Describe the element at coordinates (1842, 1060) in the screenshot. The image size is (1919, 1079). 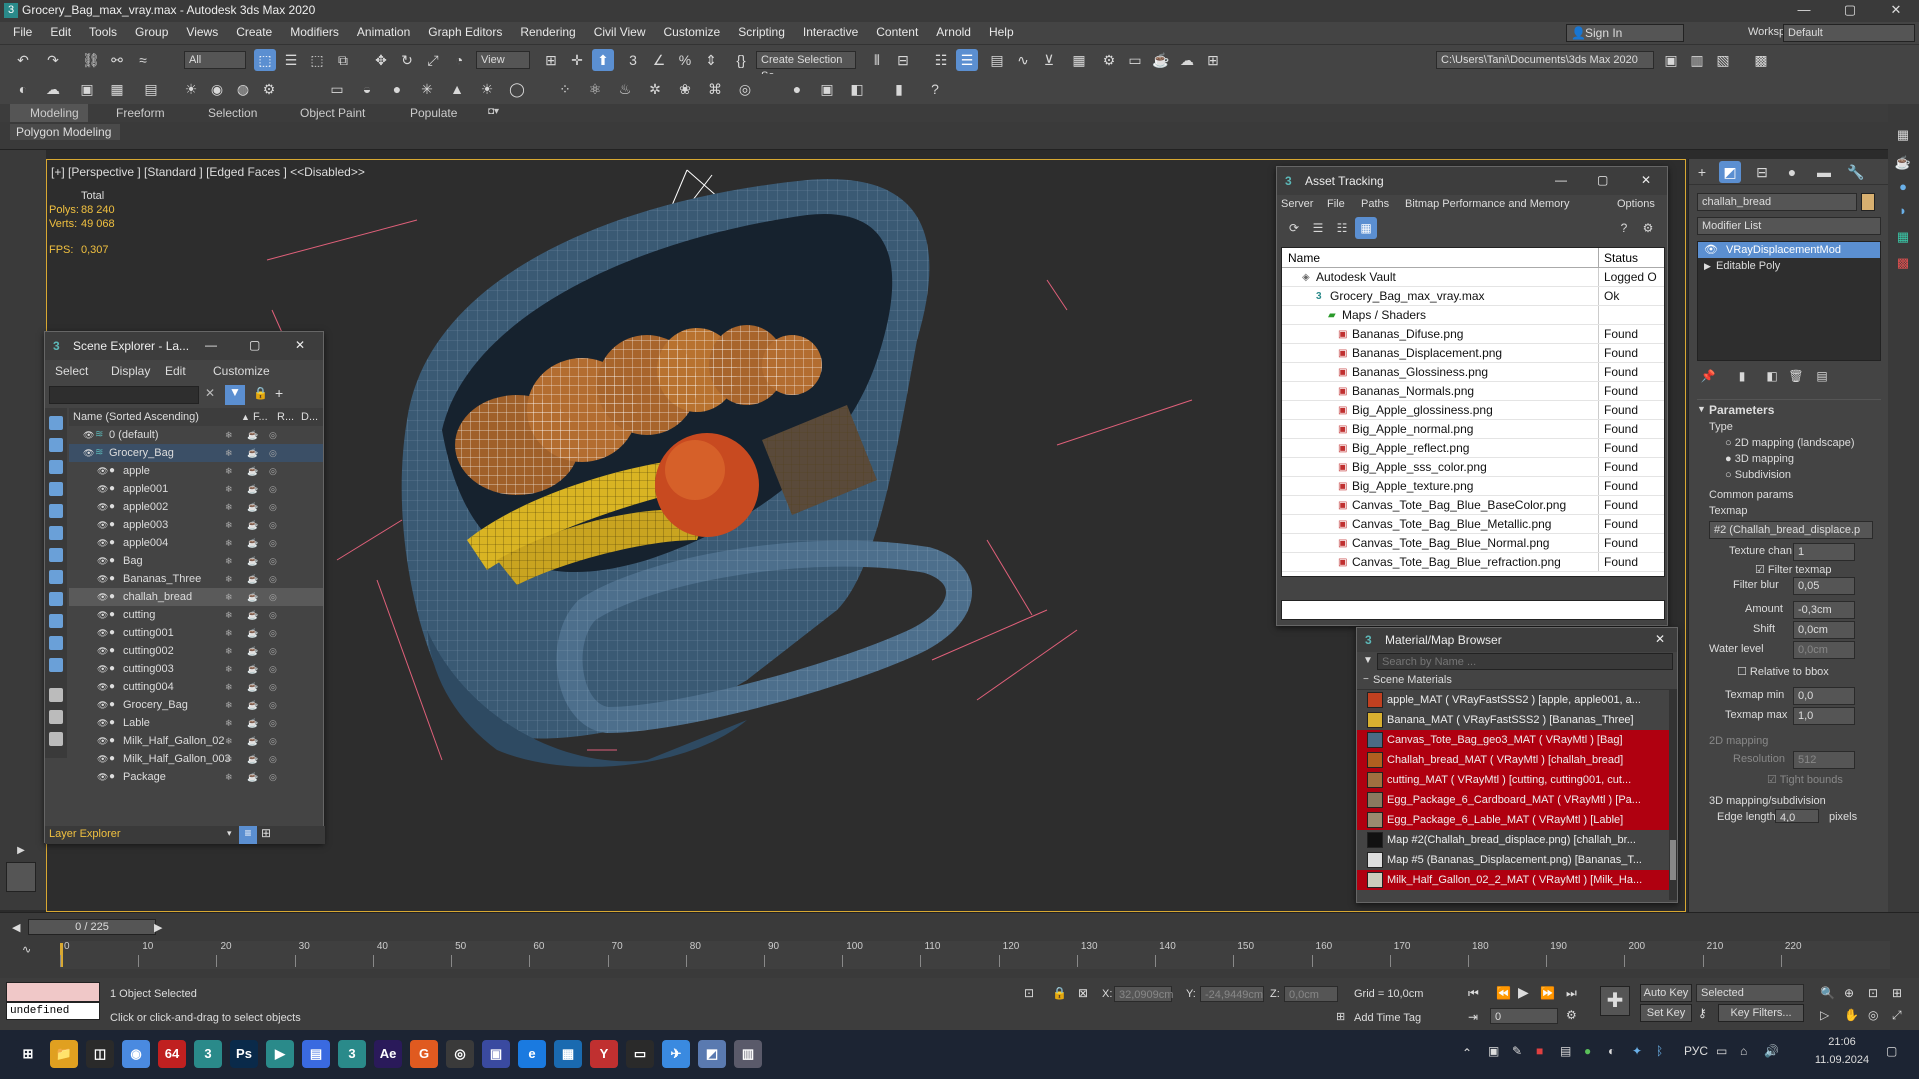
I see `clock-date: 11.09.2024` at that location.